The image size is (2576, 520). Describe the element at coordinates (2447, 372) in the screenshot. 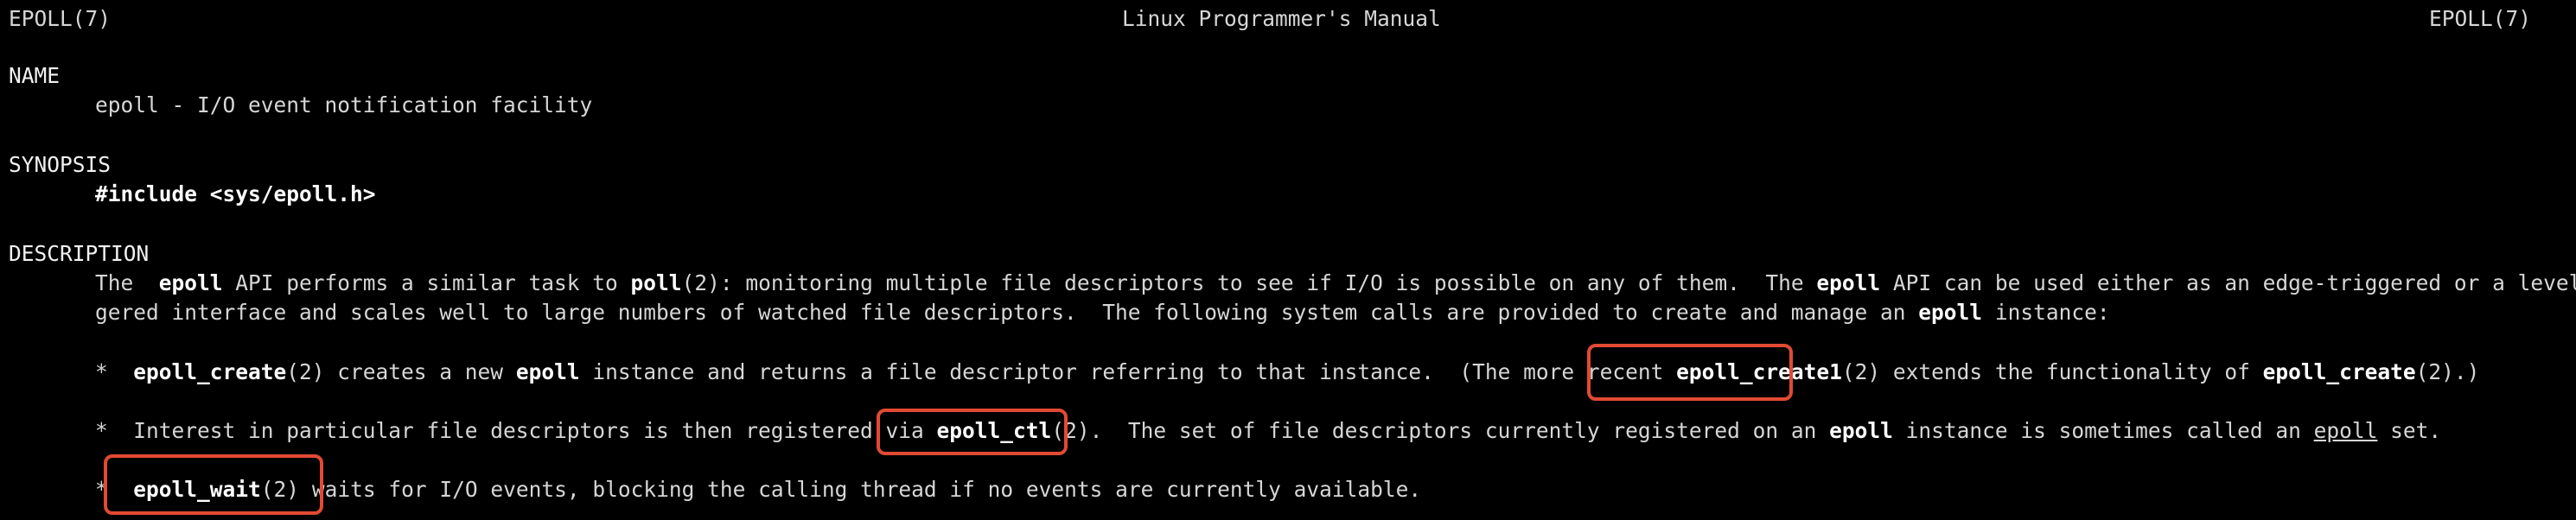

I see `text-span: (2).)` at that location.